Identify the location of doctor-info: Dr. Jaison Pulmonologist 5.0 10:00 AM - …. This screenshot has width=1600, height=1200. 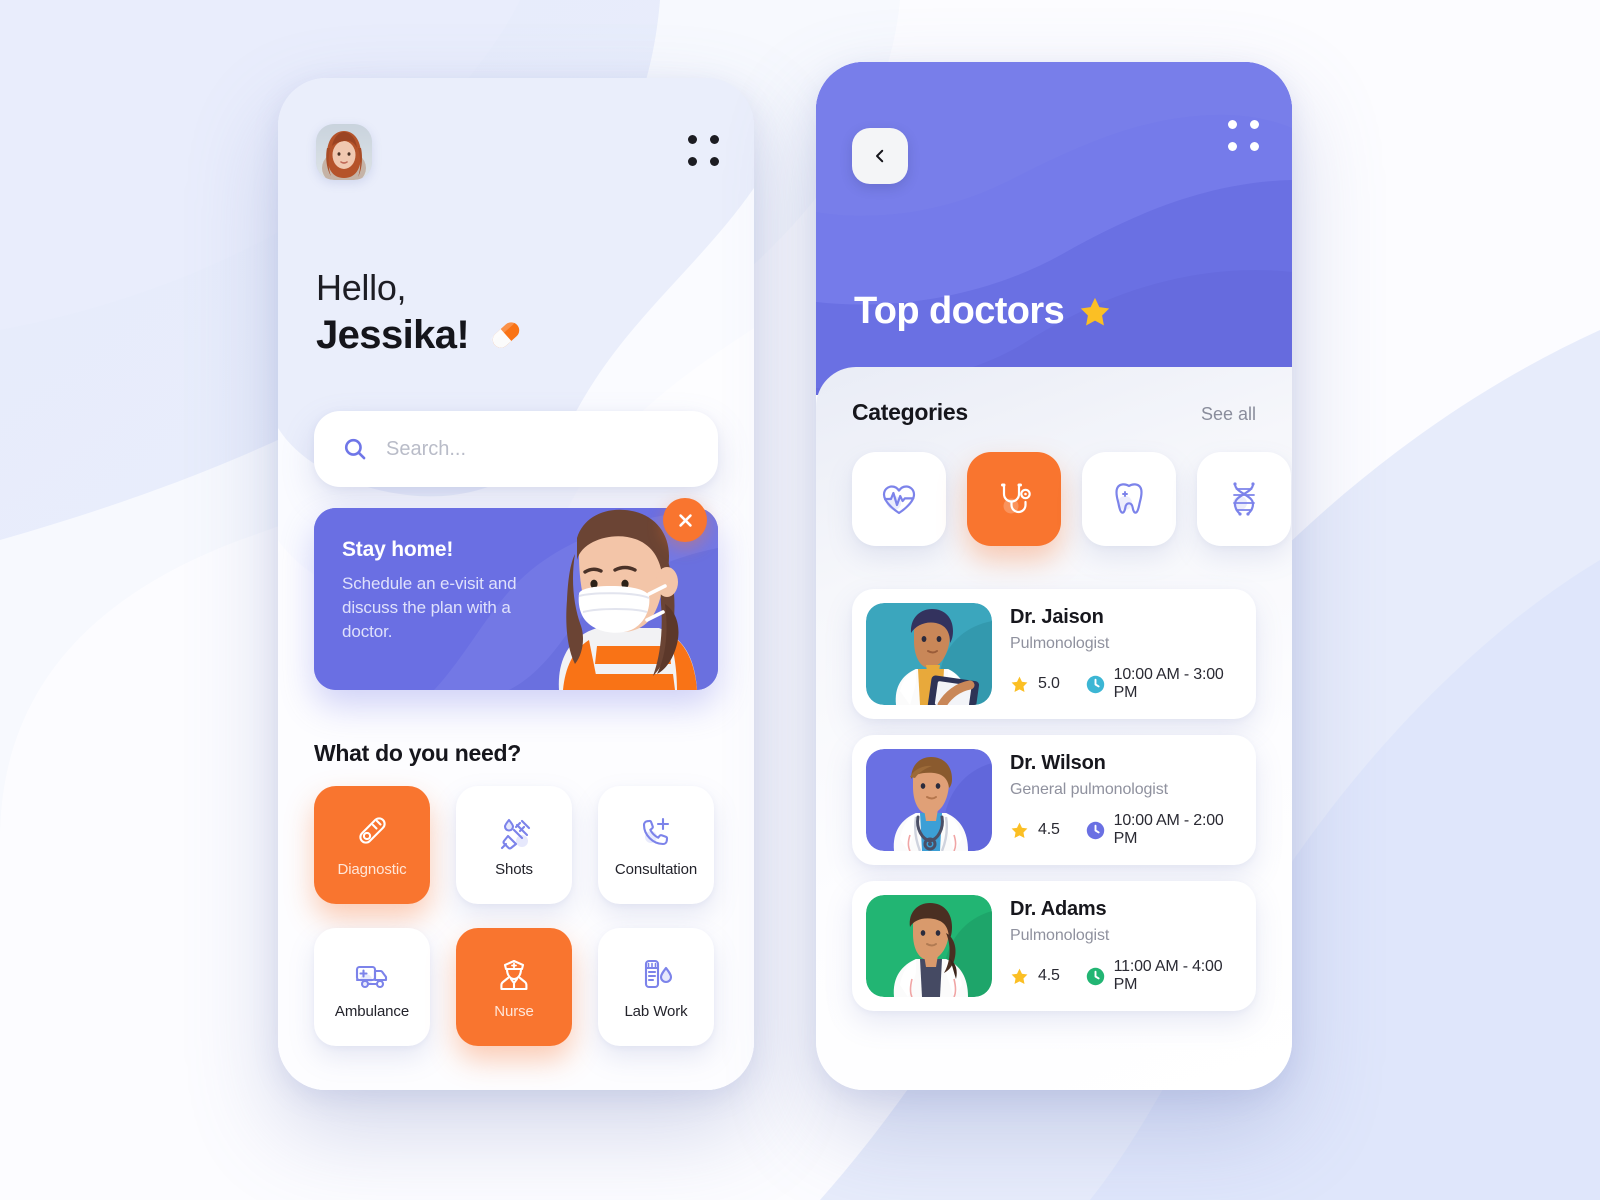
(1126, 654).